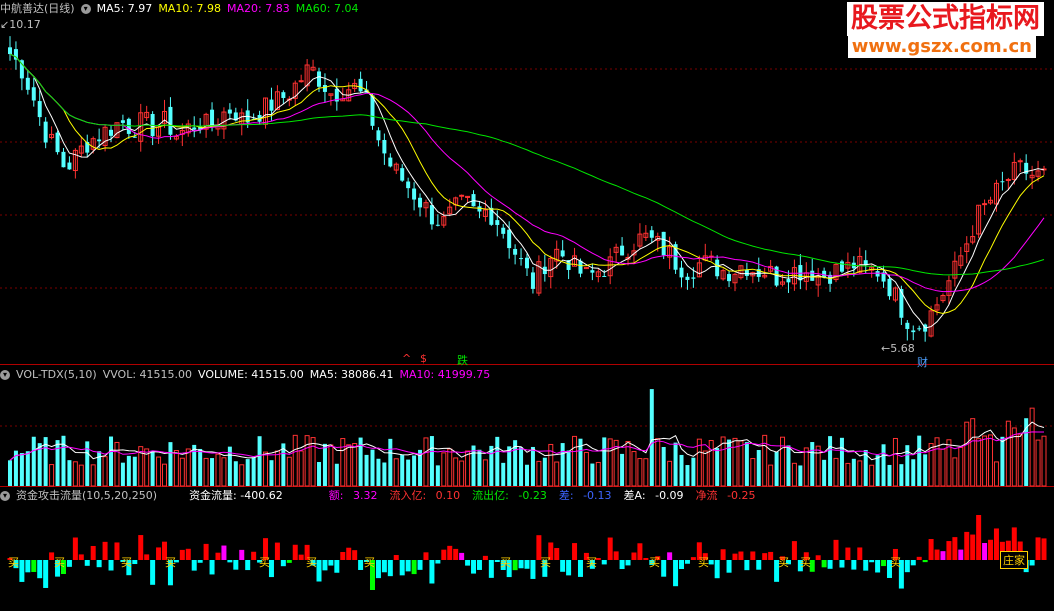  I want to click on finance-tag: 财, so click(922, 362).